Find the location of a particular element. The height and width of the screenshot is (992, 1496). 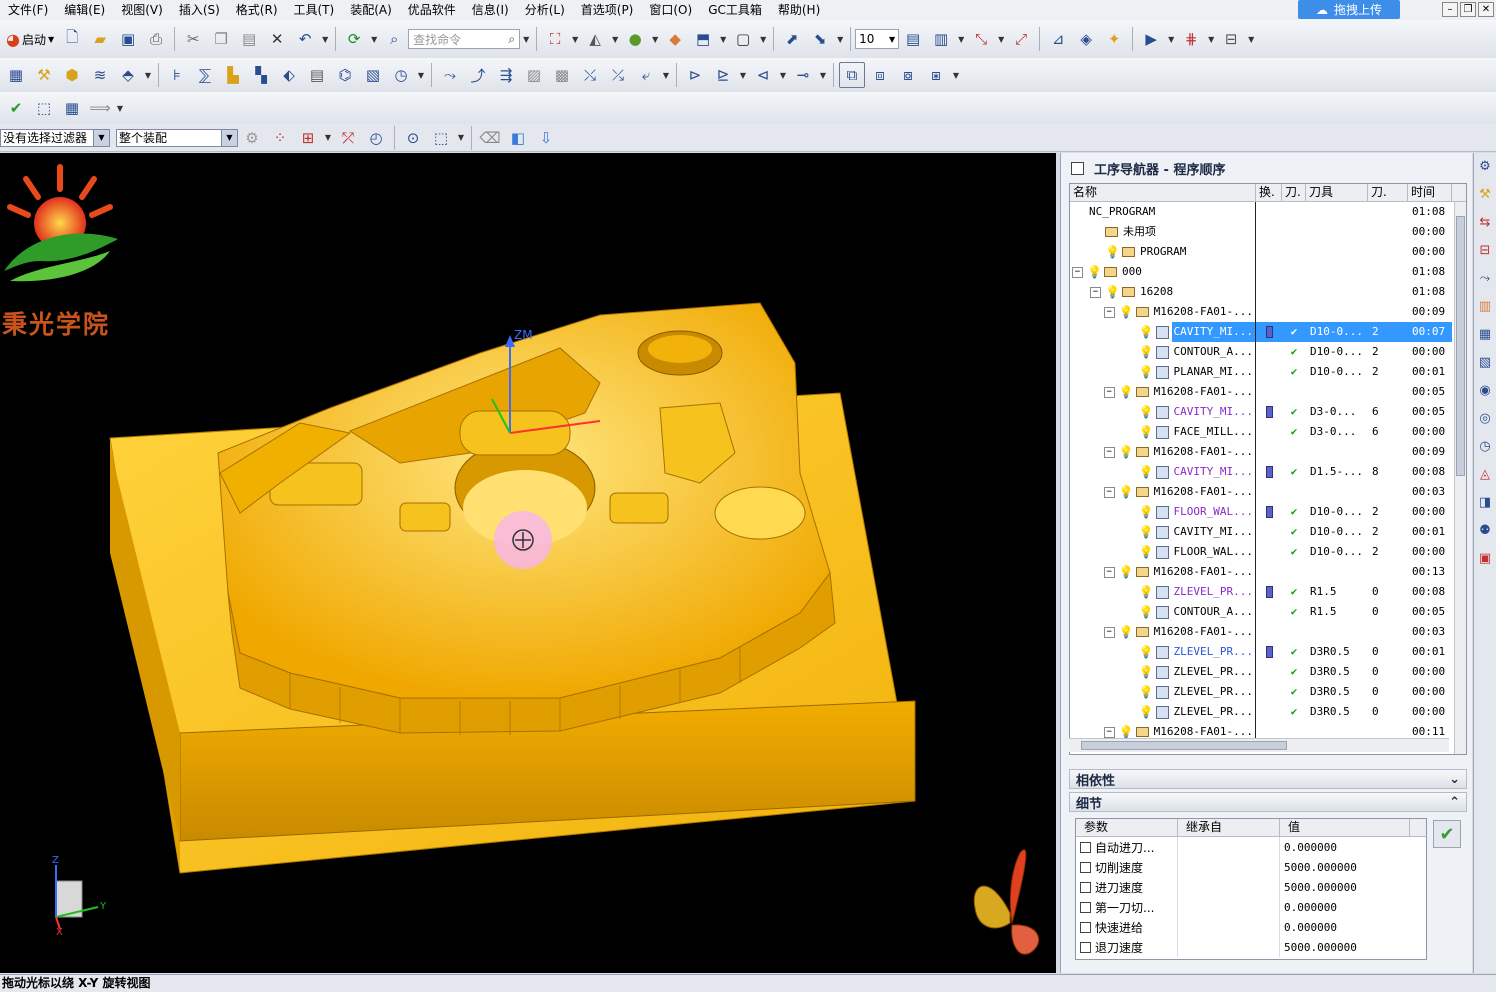

select-icon: ⊳ is located at coordinates (695, 75).